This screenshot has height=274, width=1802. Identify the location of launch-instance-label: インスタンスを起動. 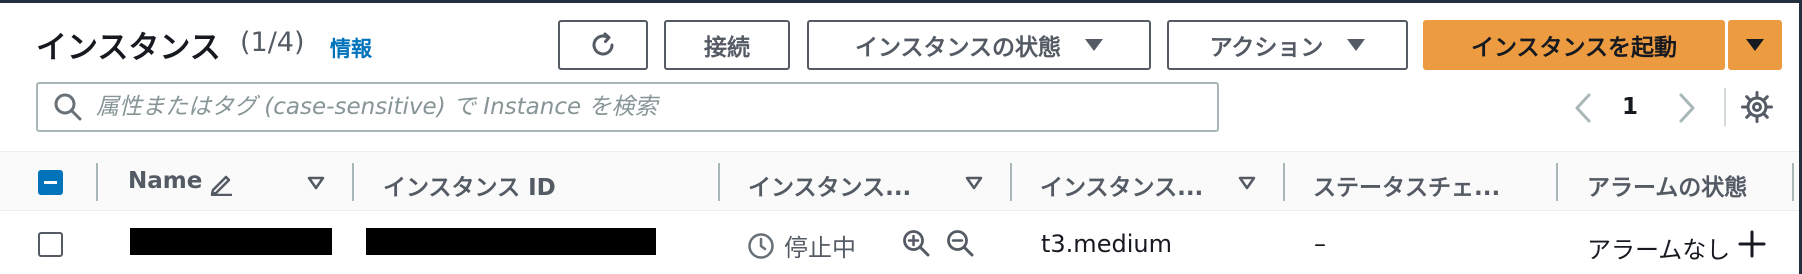
(1574, 48).